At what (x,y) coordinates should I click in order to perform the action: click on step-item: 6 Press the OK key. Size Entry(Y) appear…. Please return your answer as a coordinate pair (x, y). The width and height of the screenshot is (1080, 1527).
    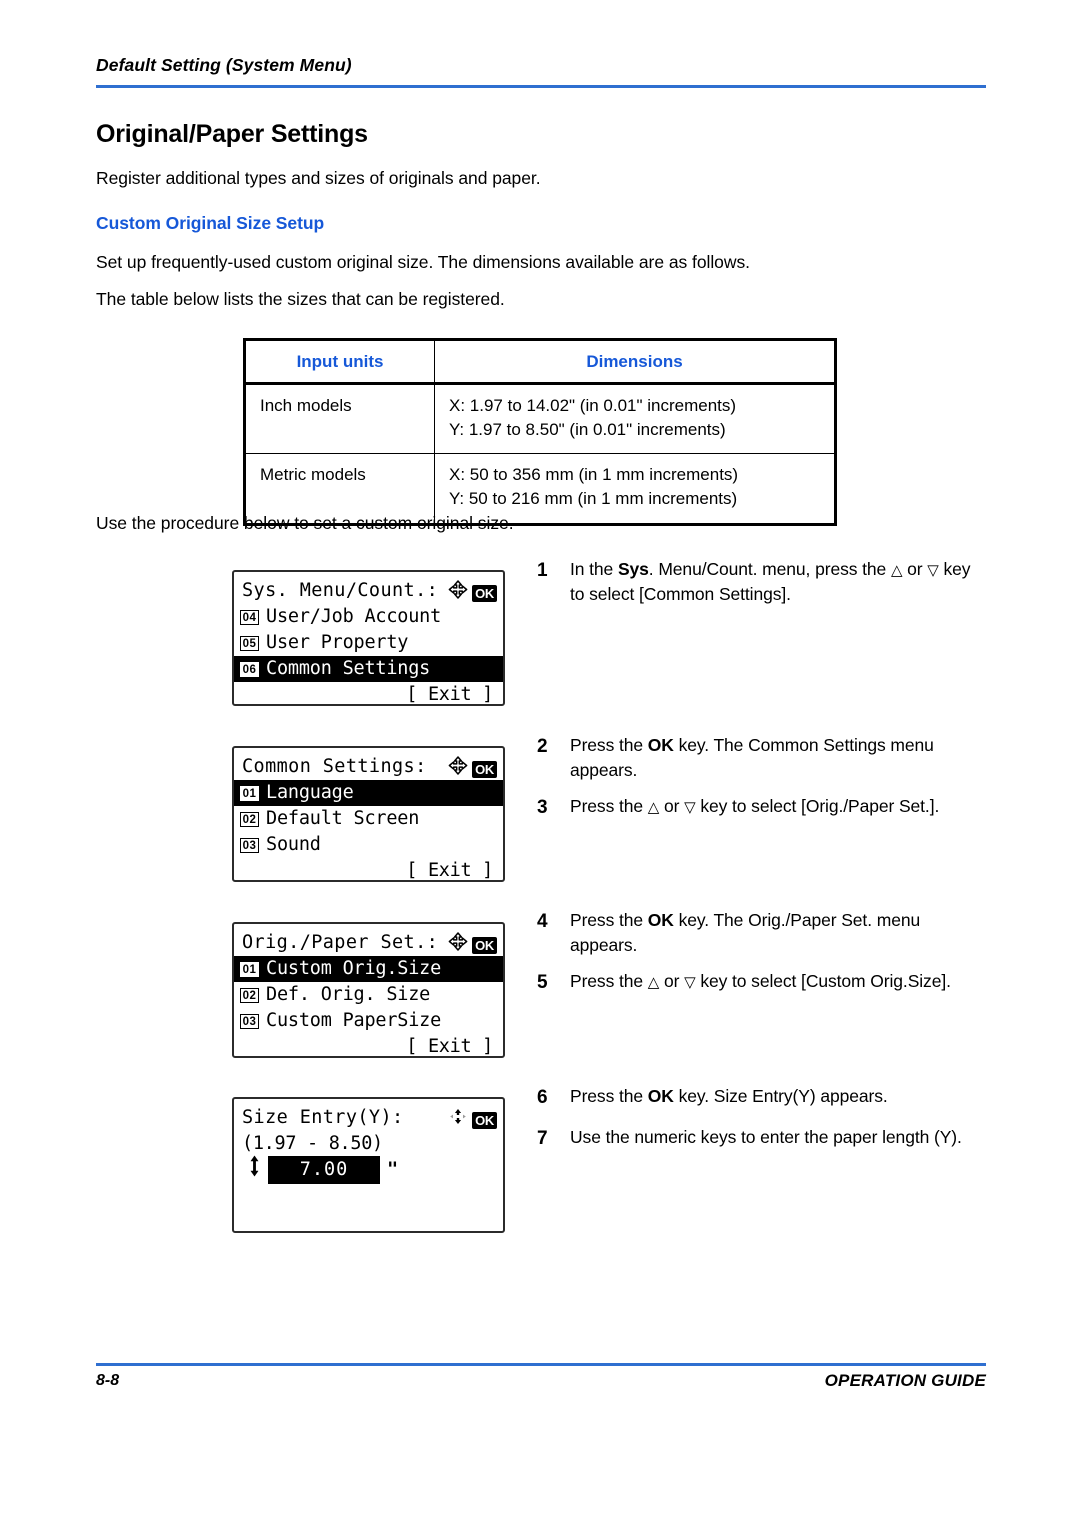
    Looking at the image, I should click on (763, 1096).